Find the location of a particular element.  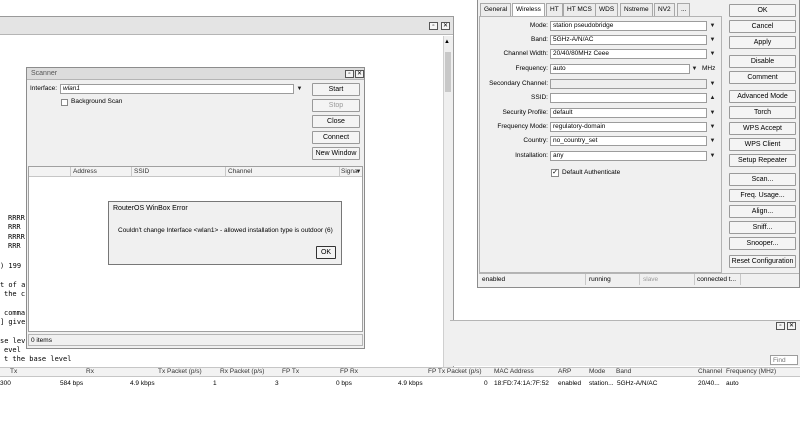

tab-general: General is located at coordinates (496, 9).